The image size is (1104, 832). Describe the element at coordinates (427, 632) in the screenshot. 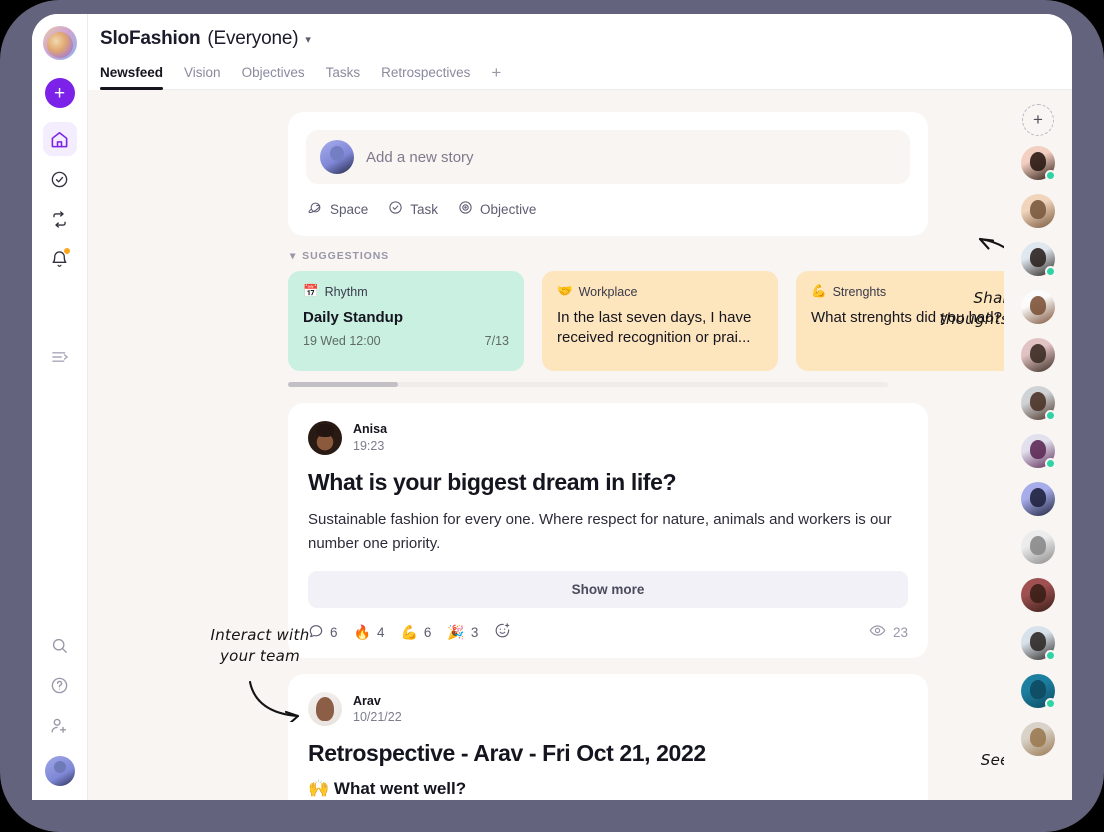

I see `reaction-muscle-count: 6` at that location.